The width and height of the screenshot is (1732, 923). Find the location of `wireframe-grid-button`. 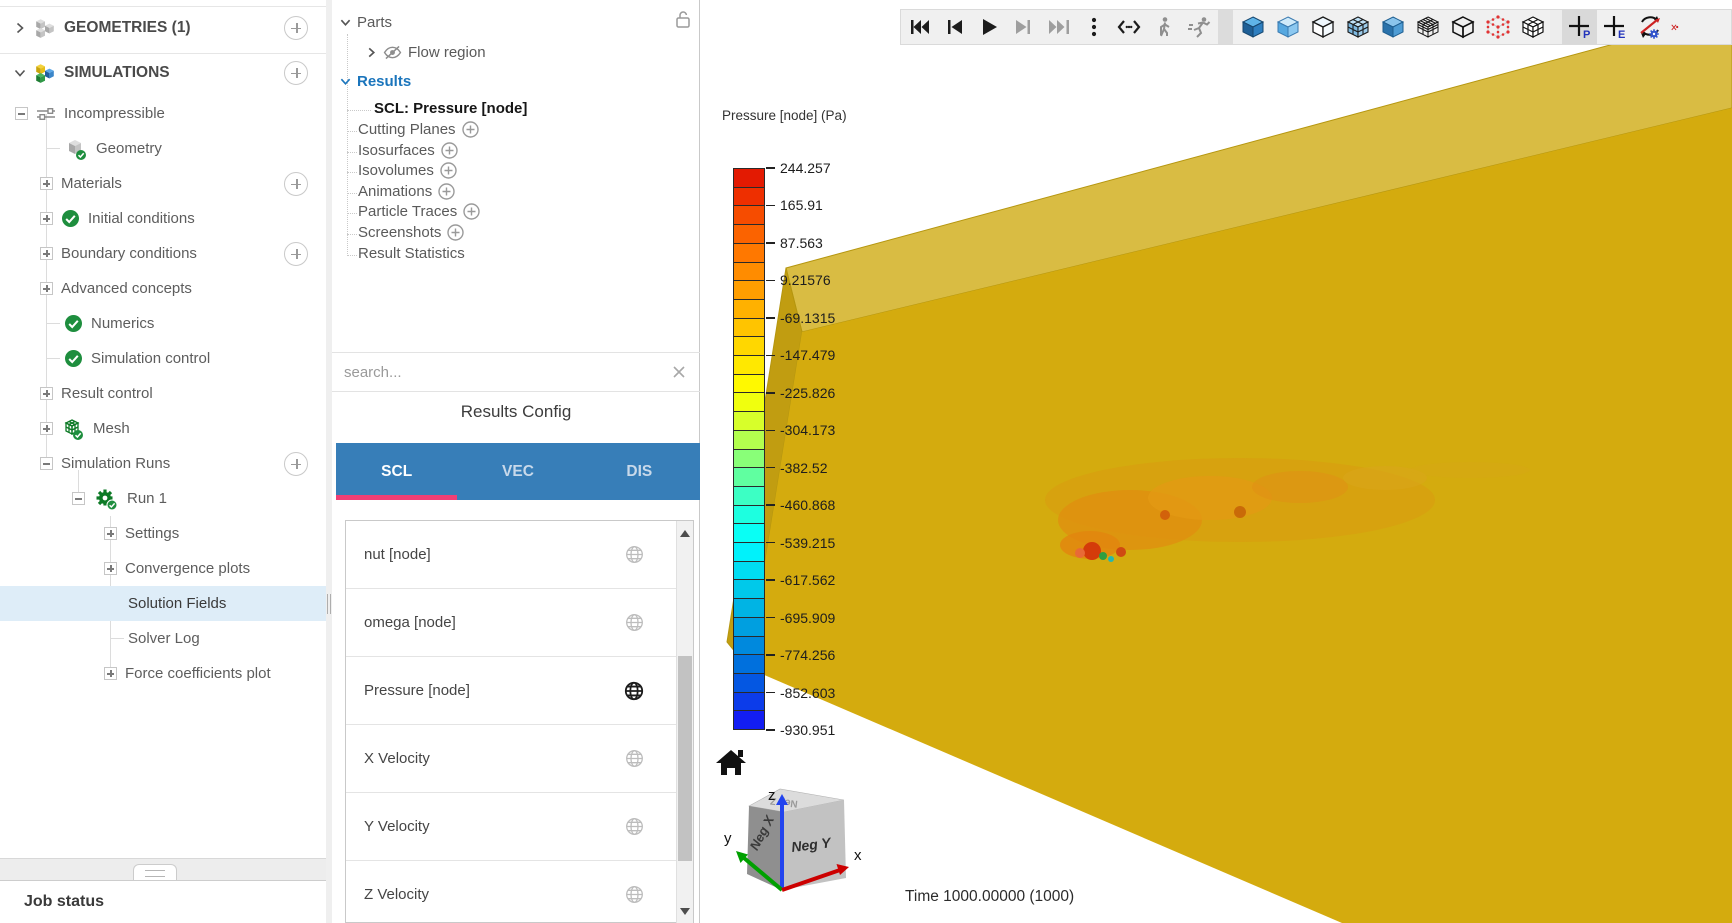

wireframe-grid-button is located at coordinates (1427, 27).